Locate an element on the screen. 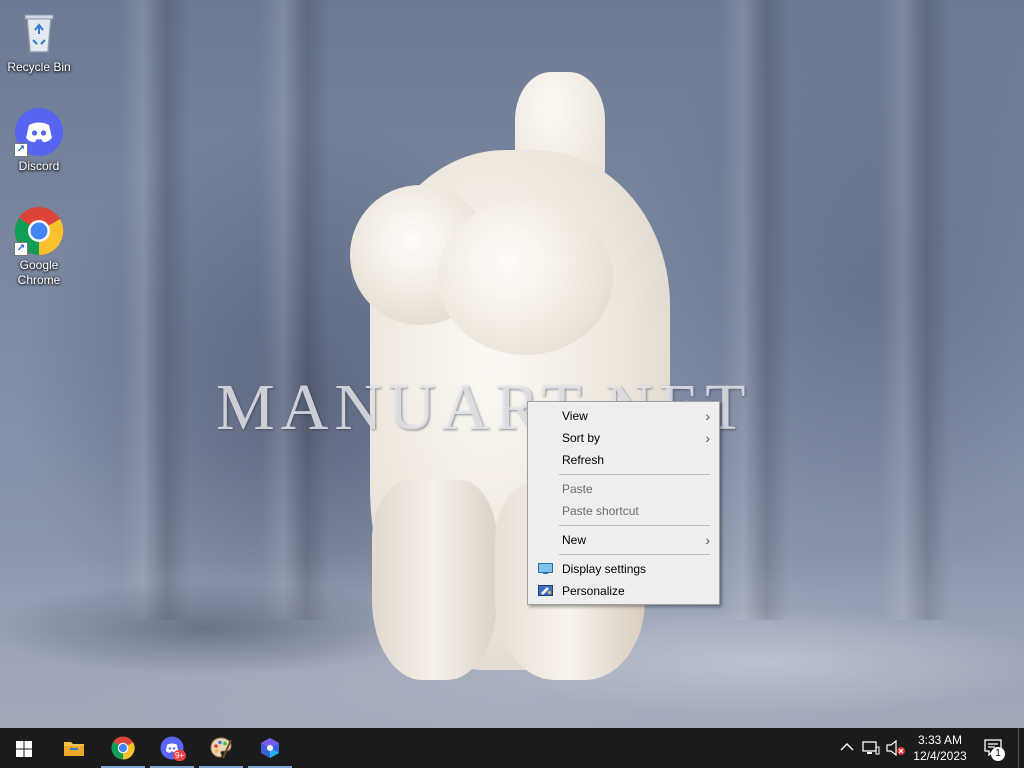  menu-item-label: Refresh is located at coordinates (583, 460).